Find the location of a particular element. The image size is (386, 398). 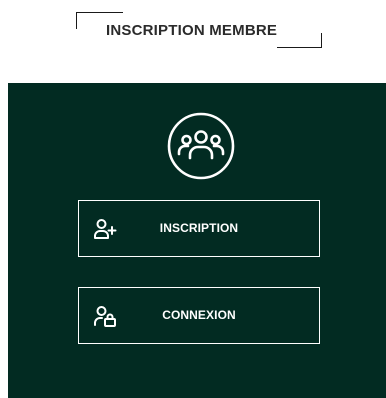

page-title: INSCRIPTION MEMBRE is located at coordinates (192, 30).